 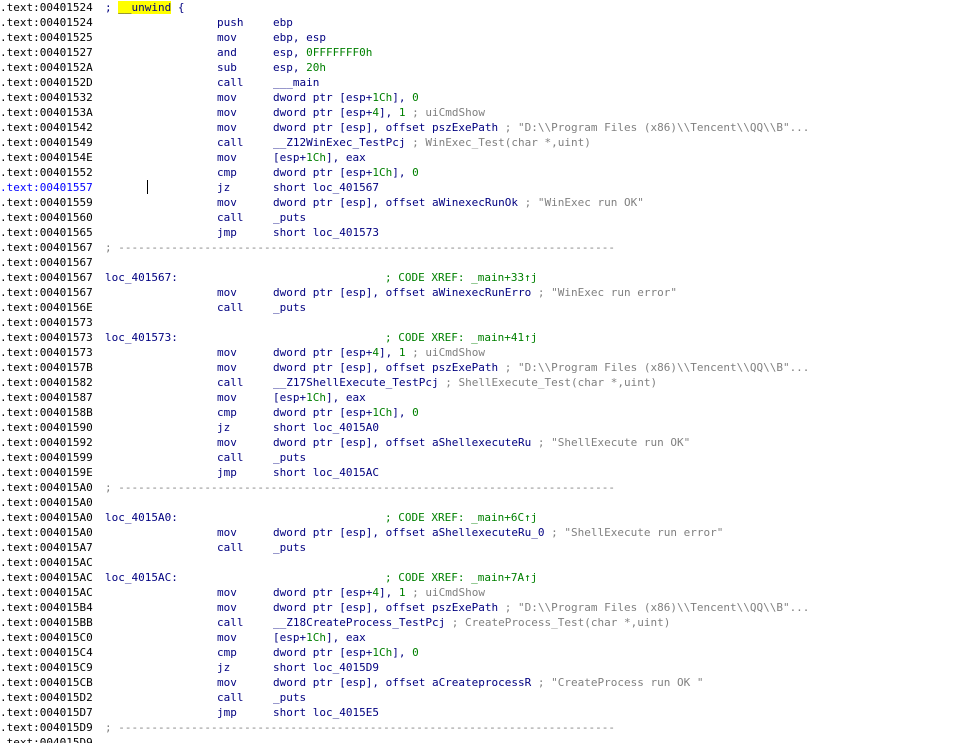 What do you see at coordinates (478, 262) in the screenshot?
I see `listing-line: .text:00401567` at bounding box center [478, 262].